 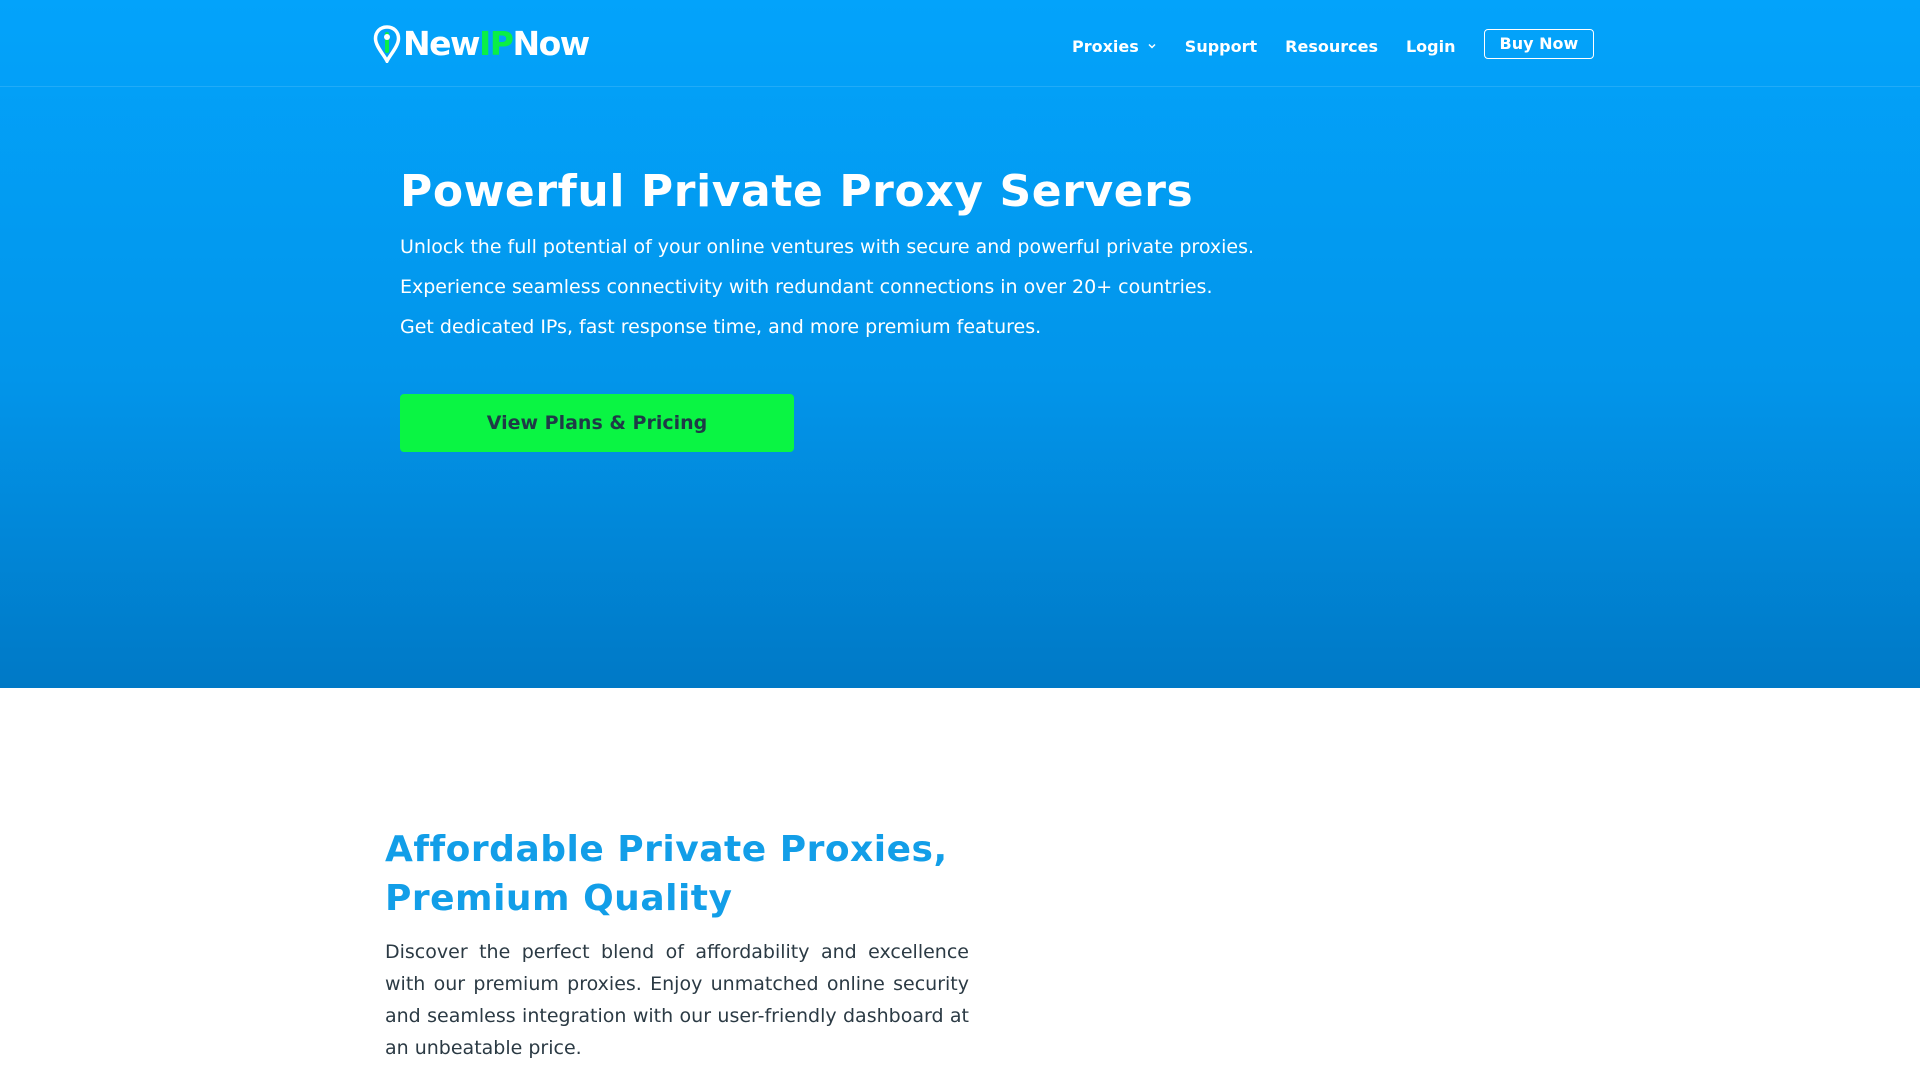 I want to click on buy-now-button: Buy Now, so click(x=1539, y=44).